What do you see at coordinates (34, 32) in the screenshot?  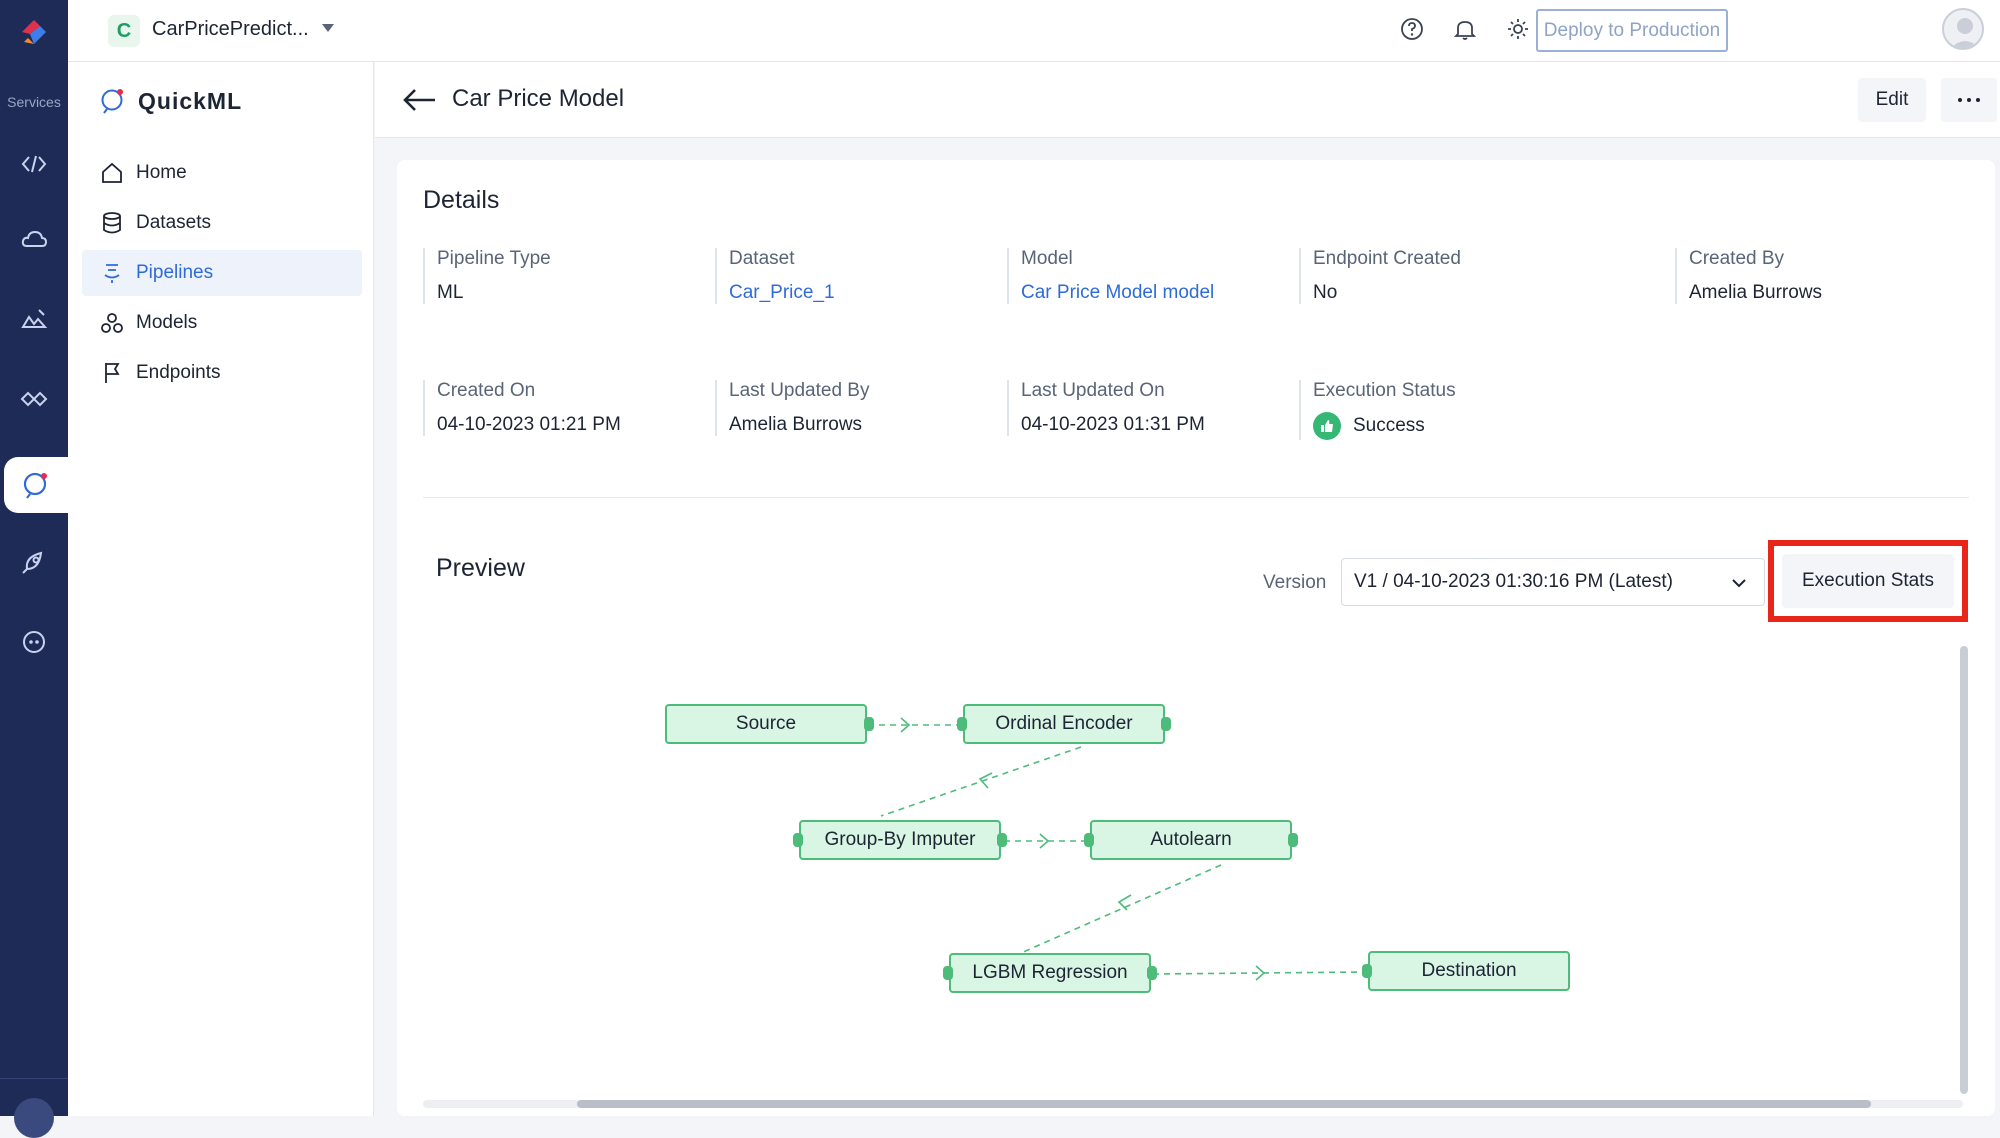 I see `catalyst-logo-icon` at bounding box center [34, 32].